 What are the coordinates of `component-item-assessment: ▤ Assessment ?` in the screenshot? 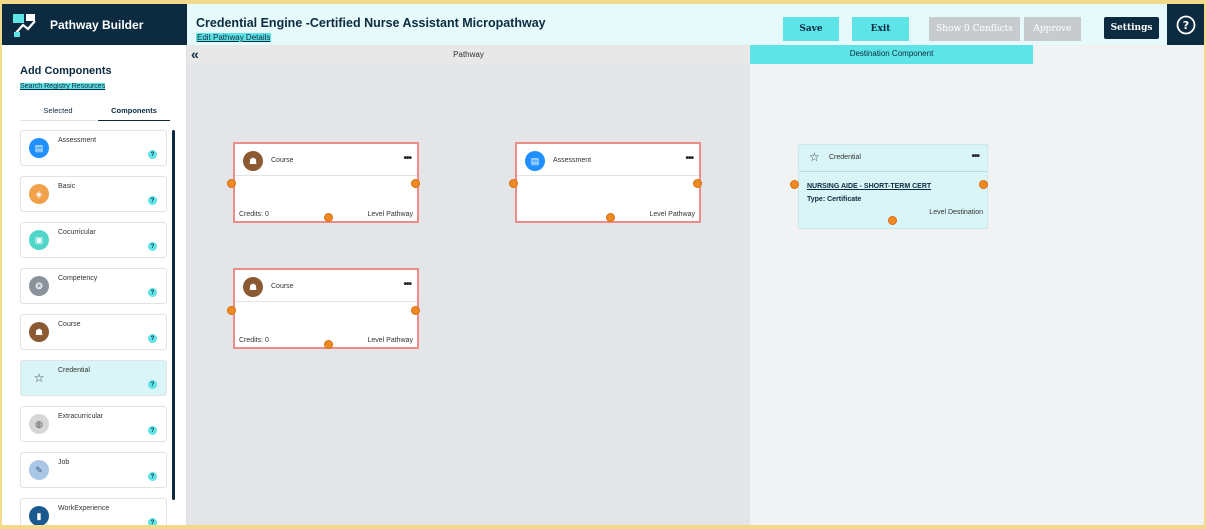 It's located at (93, 148).